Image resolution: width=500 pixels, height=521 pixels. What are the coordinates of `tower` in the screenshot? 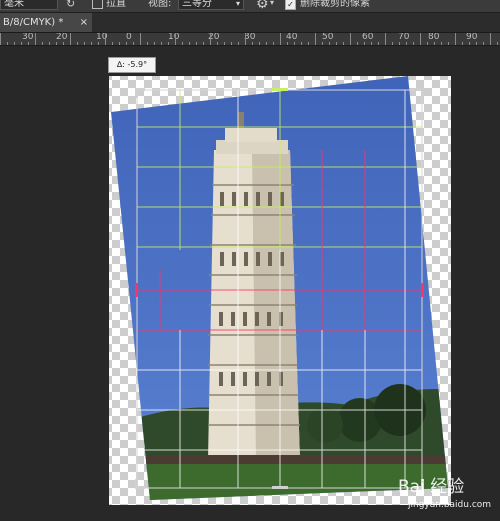 It's located at (254, 286).